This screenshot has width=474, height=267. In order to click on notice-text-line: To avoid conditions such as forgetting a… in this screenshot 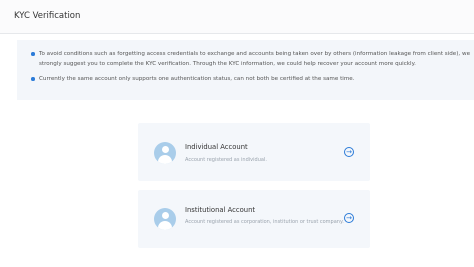, I will do `click(255, 54)`.